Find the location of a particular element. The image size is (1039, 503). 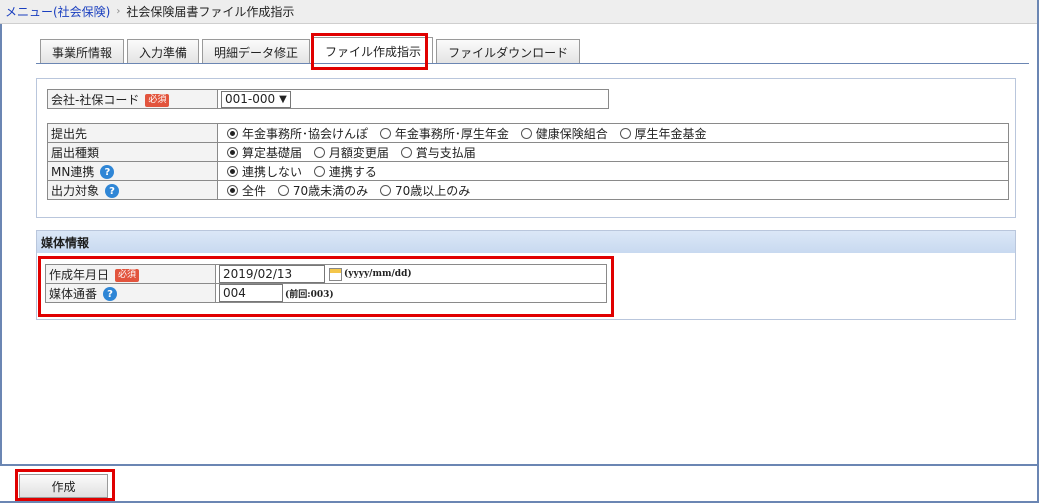

company-code-label-cell: 会社-社保コード 必須 is located at coordinates (132, 99).